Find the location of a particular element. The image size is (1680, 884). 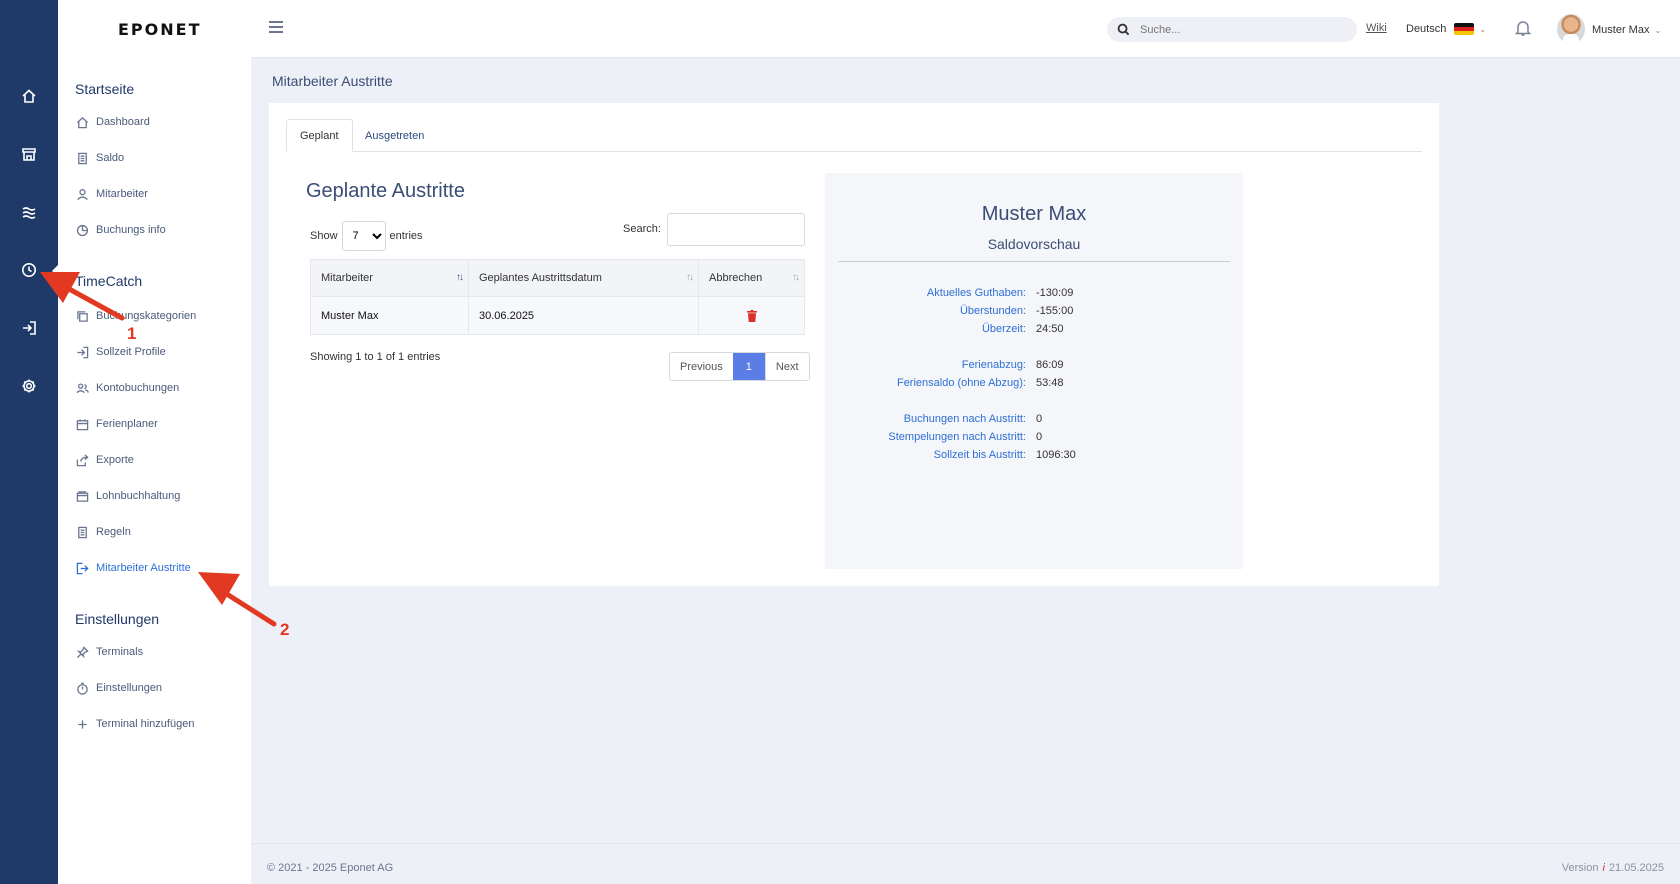

waves-icon is located at coordinates (29, 212).